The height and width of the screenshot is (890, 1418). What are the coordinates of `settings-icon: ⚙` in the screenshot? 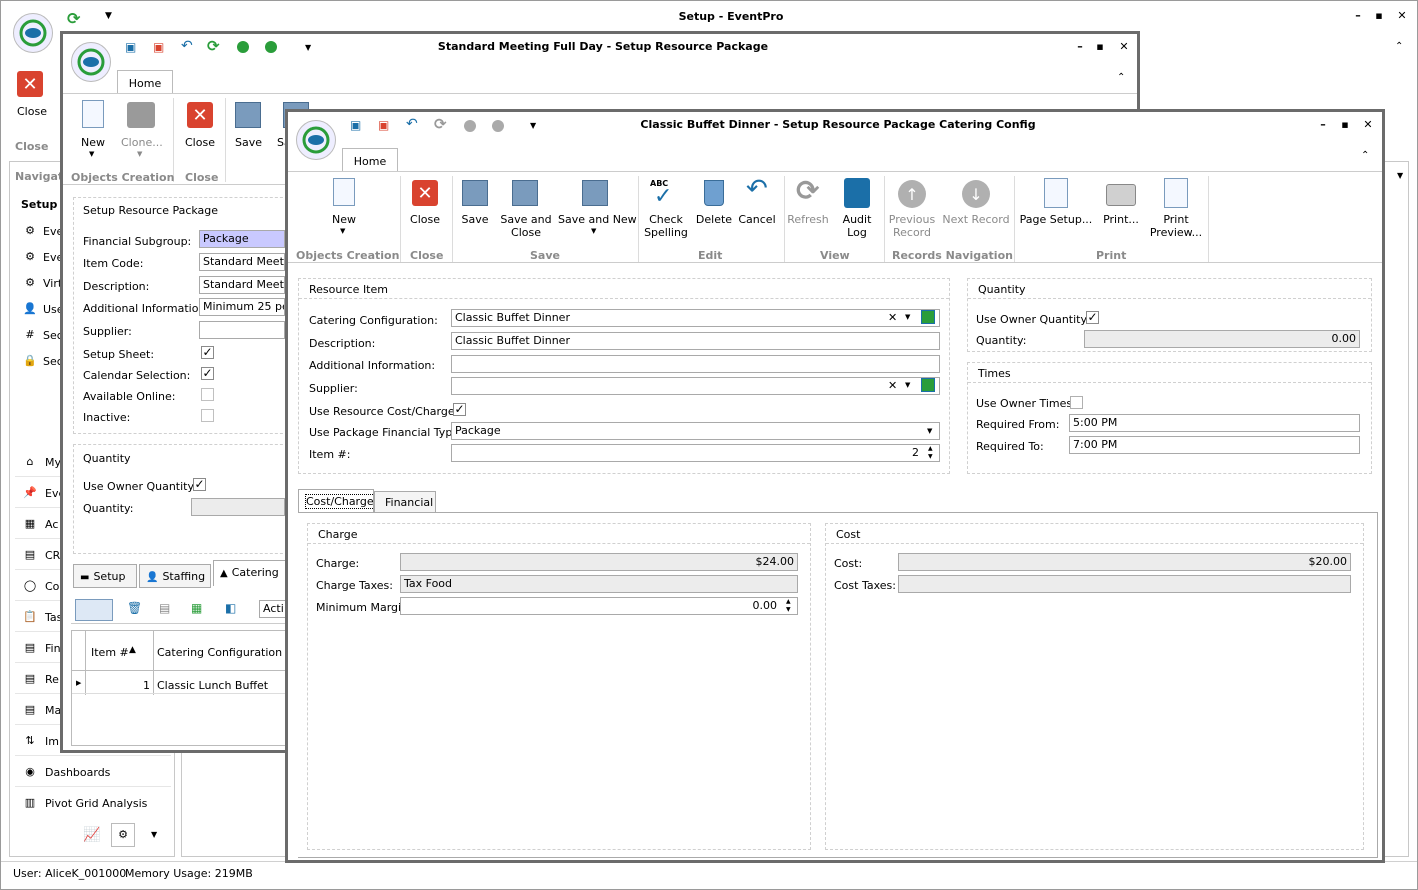 It's located at (123, 835).